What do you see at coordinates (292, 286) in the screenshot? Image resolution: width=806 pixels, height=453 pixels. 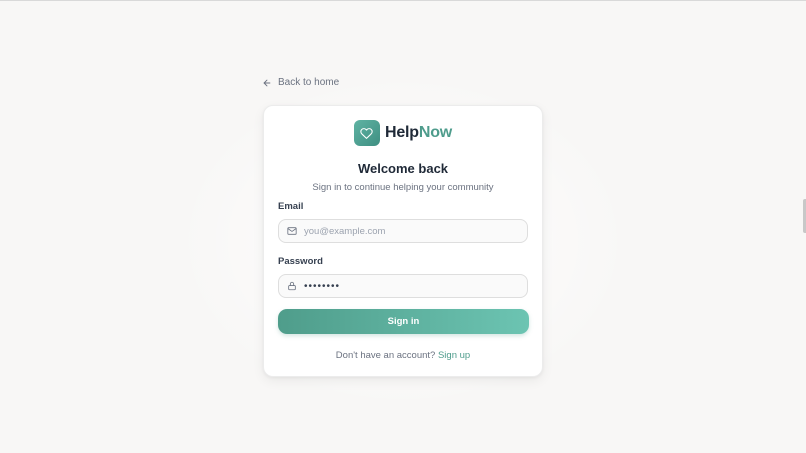 I see `lock-icon` at bounding box center [292, 286].